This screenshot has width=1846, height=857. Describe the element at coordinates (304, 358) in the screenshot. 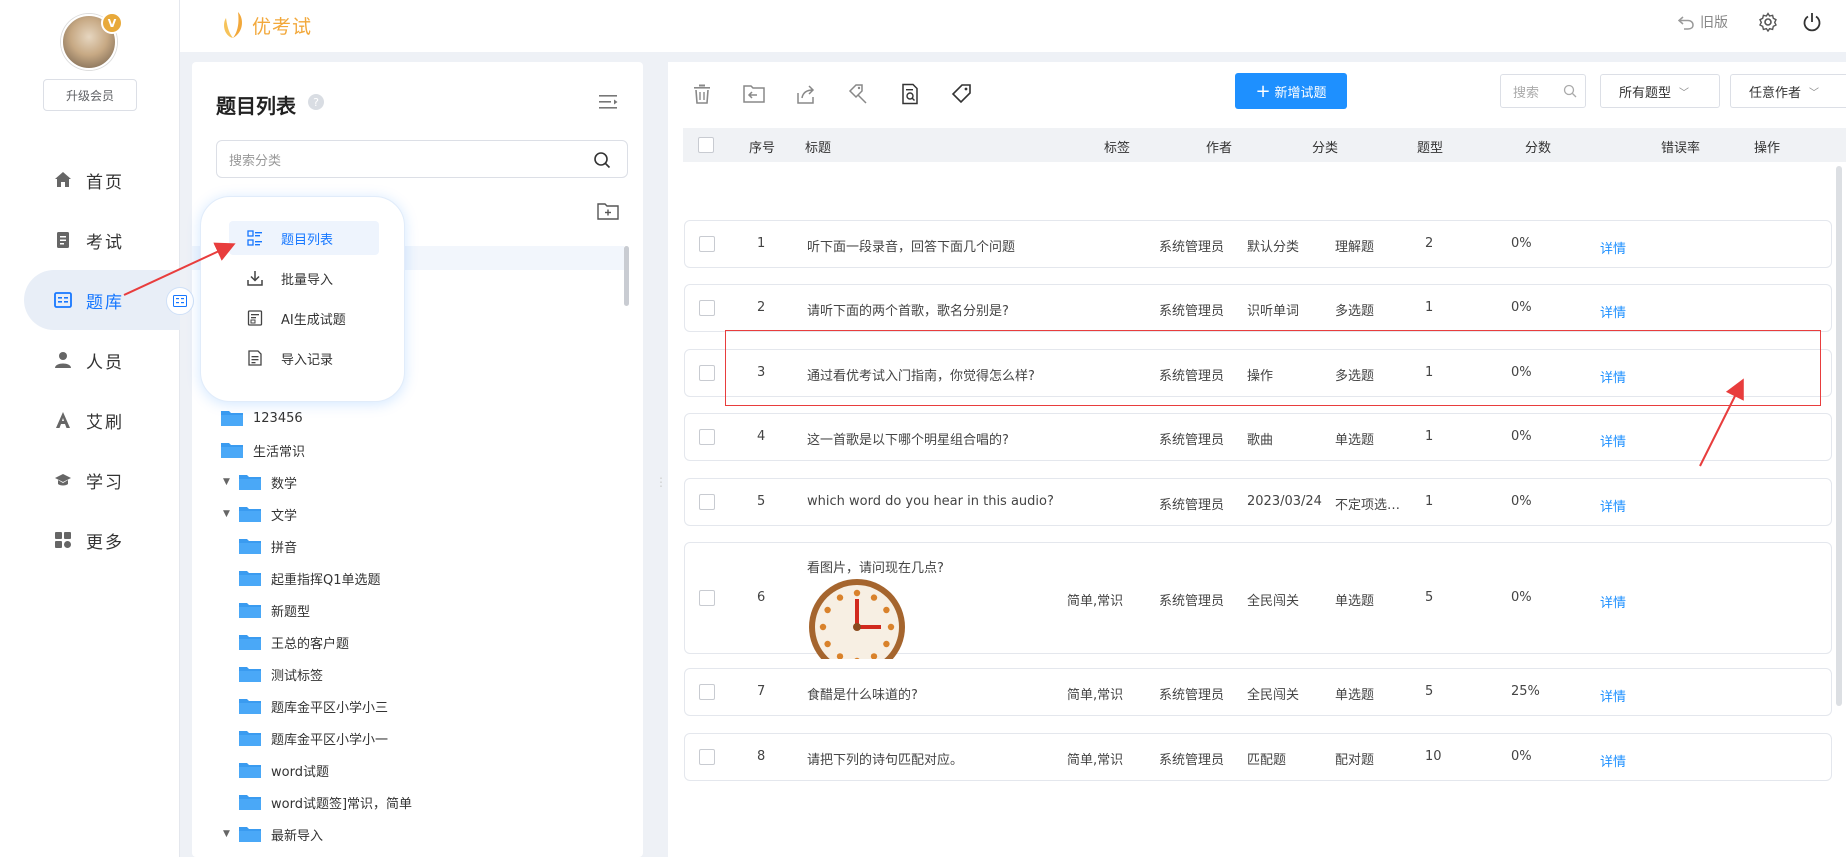

I see `submenu-item-import-records: 导入记录` at that location.